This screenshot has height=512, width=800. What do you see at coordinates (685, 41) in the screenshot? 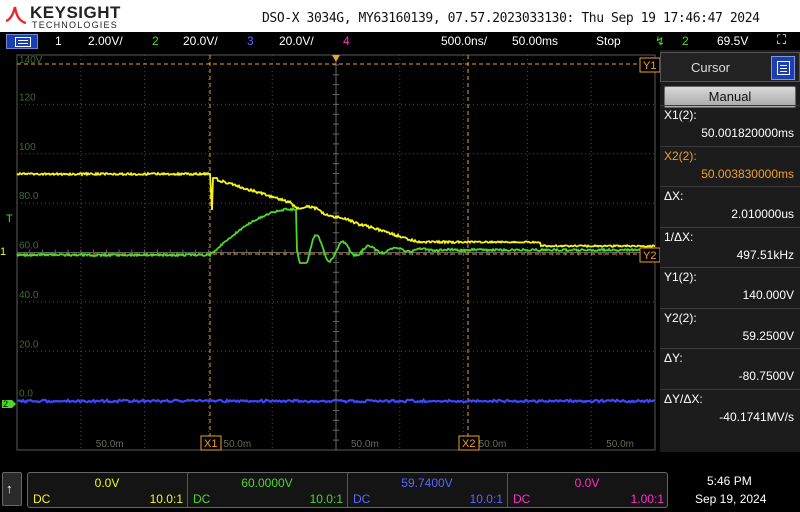
I see `trigger-source: 2` at bounding box center [685, 41].